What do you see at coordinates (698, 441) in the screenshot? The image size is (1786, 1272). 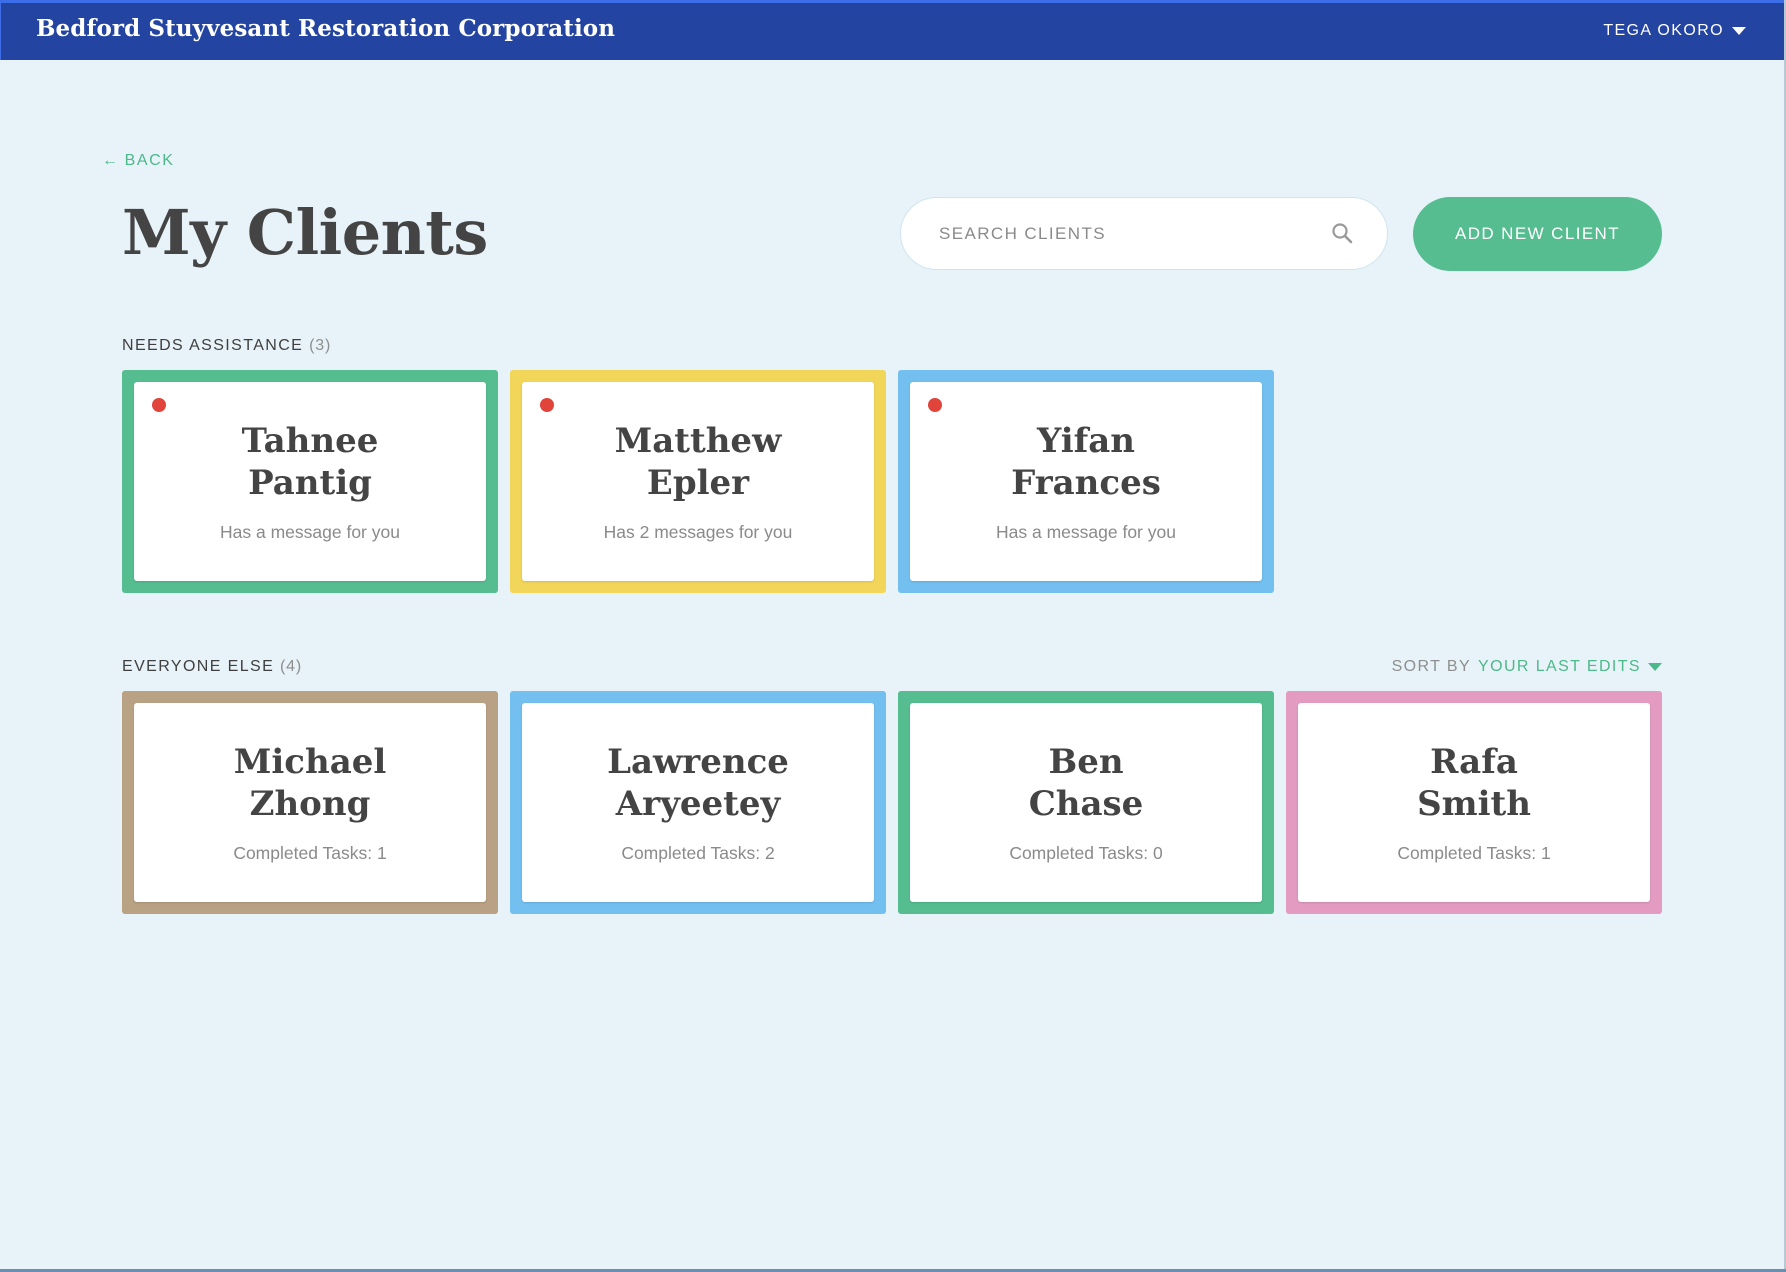 I see `client-first-name: Matthew` at bounding box center [698, 441].